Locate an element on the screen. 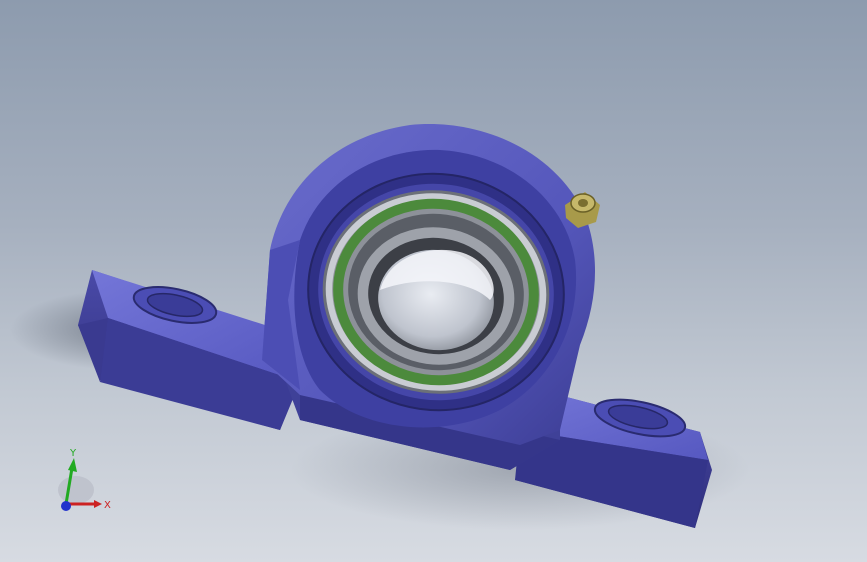 The width and height of the screenshot is (867, 562). coordinate-triad: X Y is located at coordinates (84, 479).